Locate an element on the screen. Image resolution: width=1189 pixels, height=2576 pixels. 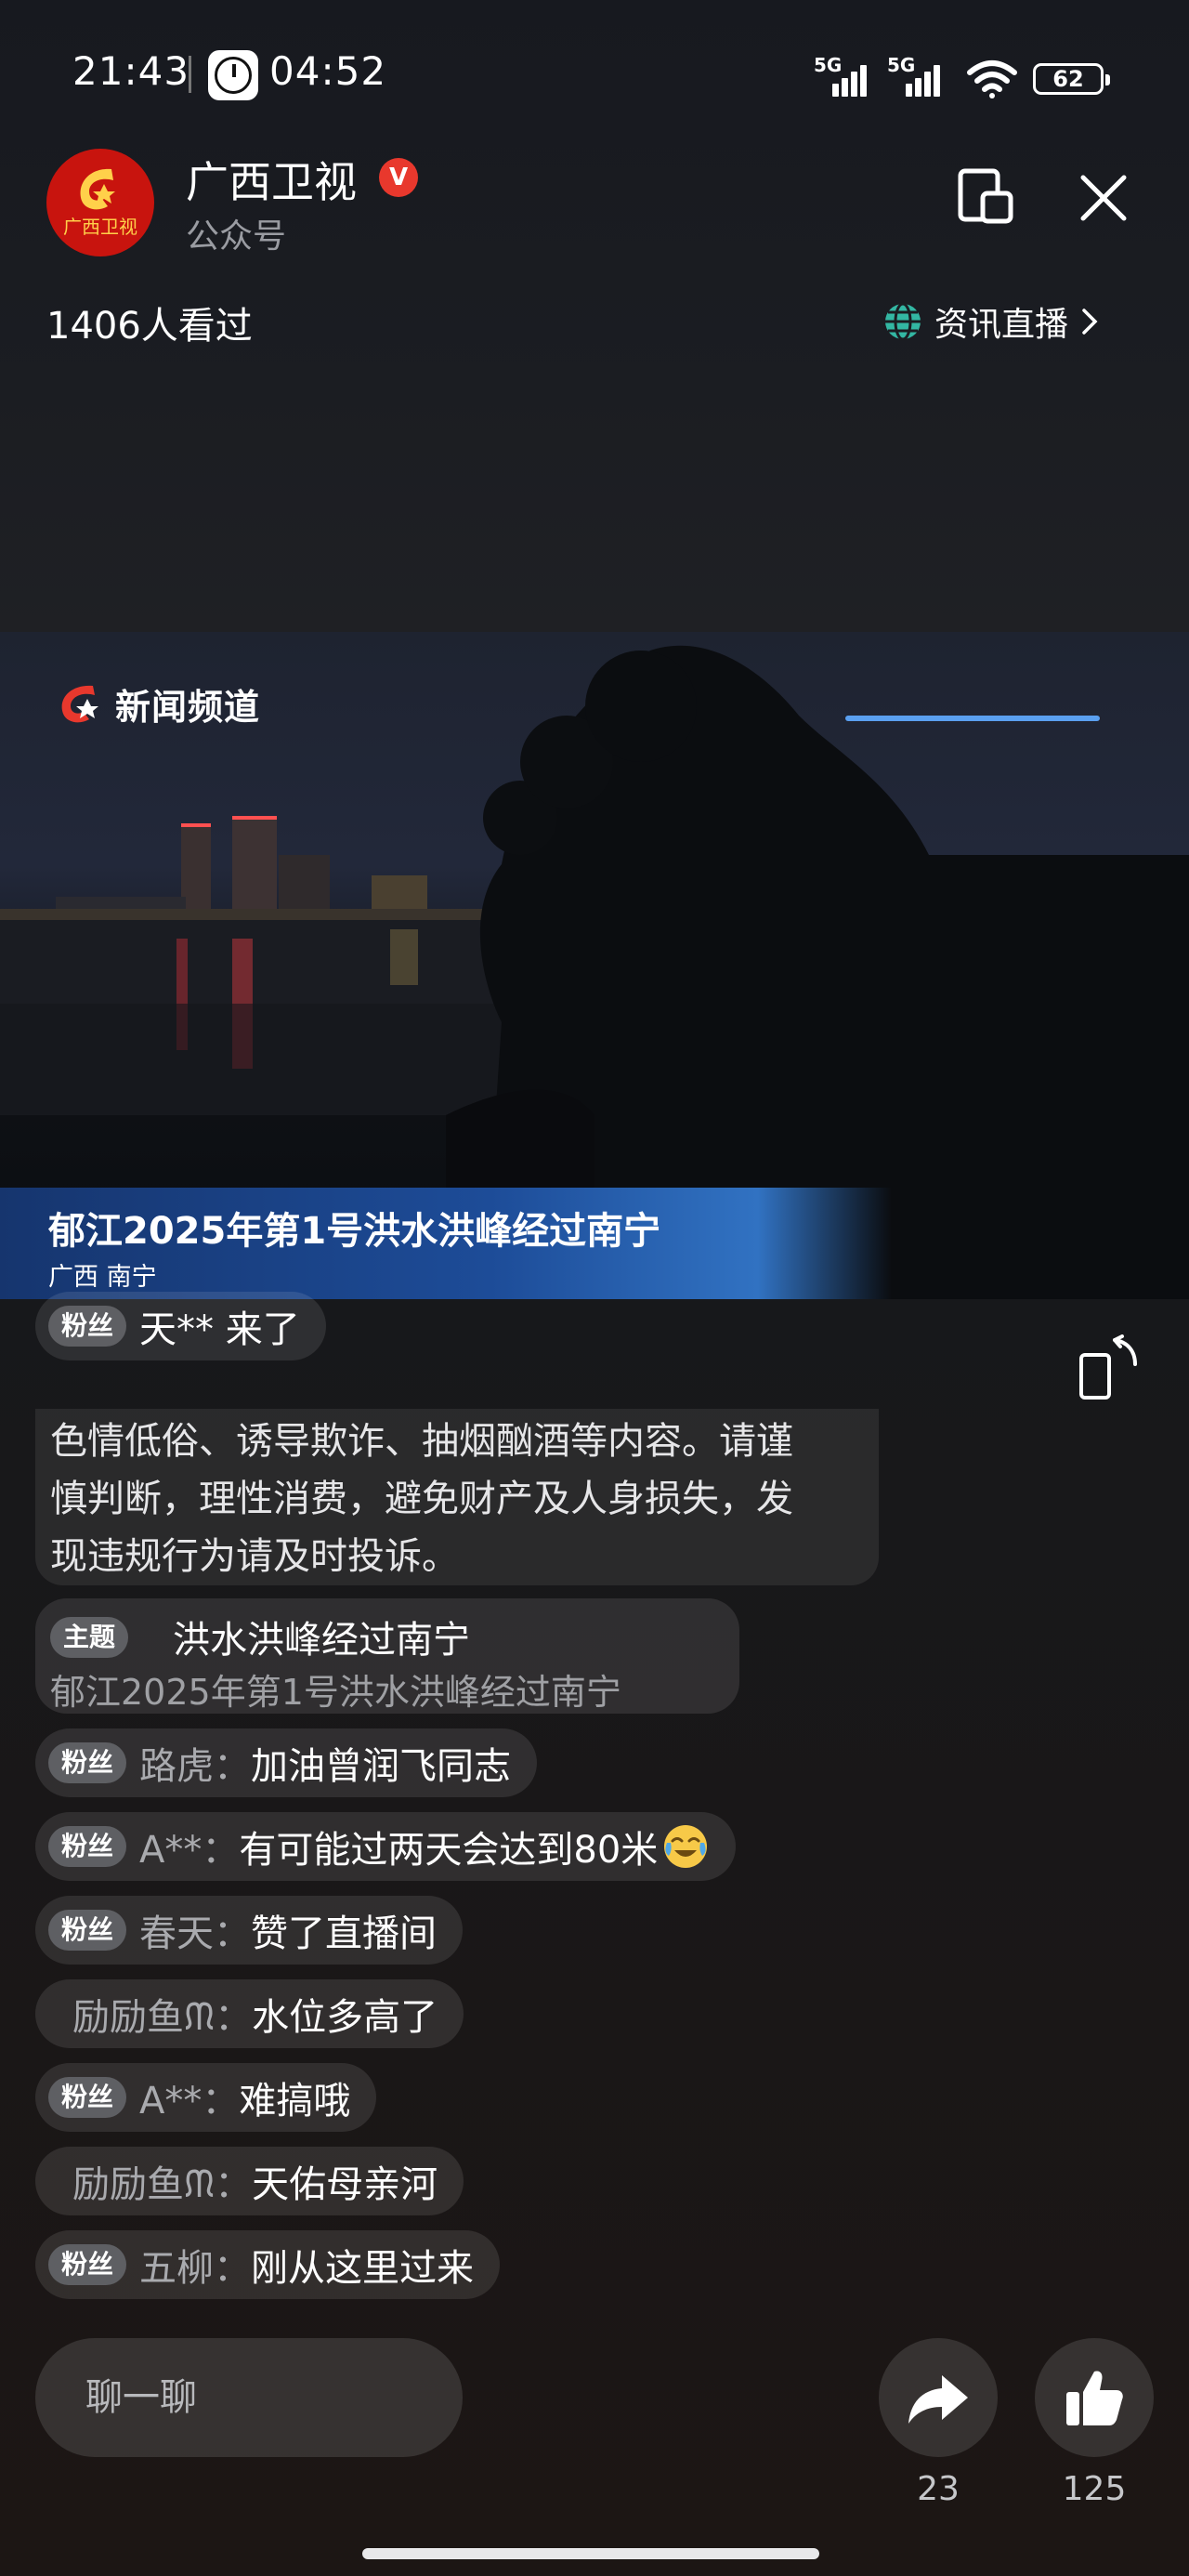
chat-username: 路虎： is located at coordinates (195, 1763).